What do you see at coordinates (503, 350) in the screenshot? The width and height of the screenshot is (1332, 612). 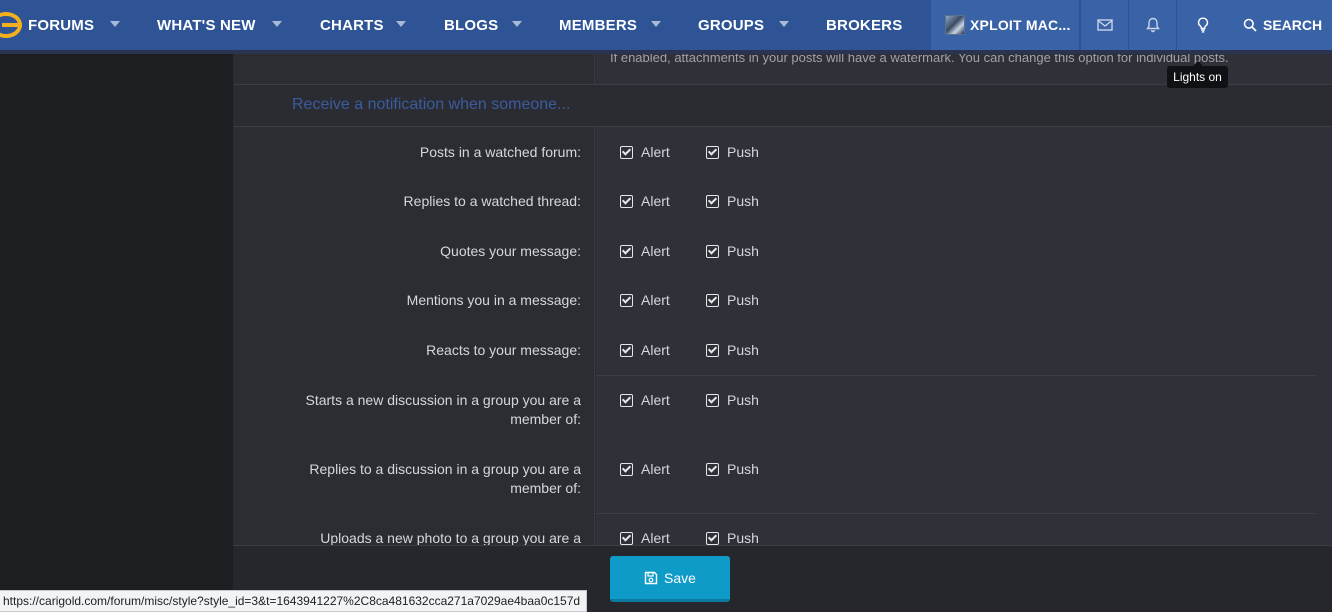 I see `option-label: Reacts to your message:` at bounding box center [503, 350].